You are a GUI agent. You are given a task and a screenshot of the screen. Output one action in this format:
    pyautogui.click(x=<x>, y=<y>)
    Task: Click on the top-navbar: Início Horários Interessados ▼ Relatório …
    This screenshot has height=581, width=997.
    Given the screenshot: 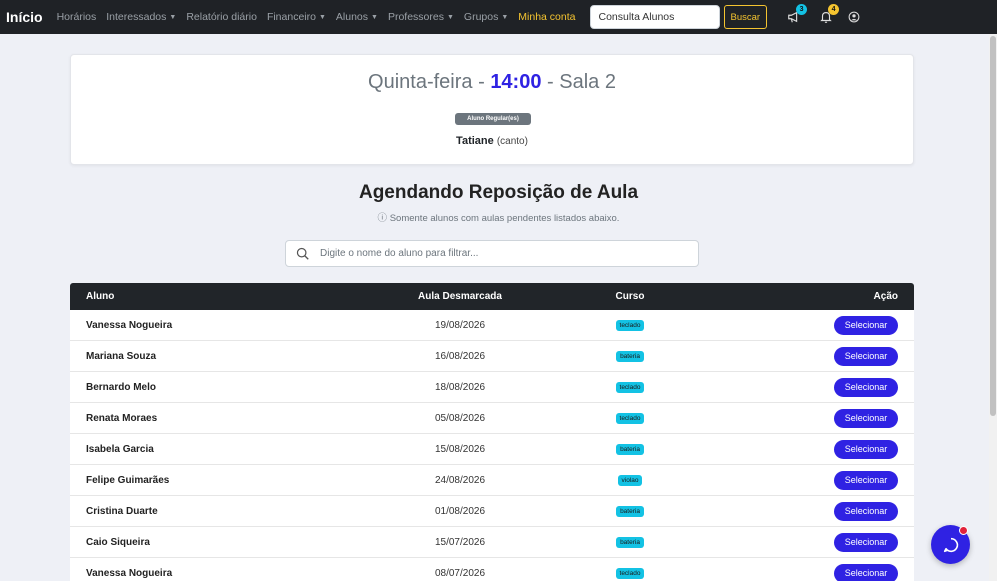 What is the action you would take?
    pyautogui.click(x=498, y=17)
    